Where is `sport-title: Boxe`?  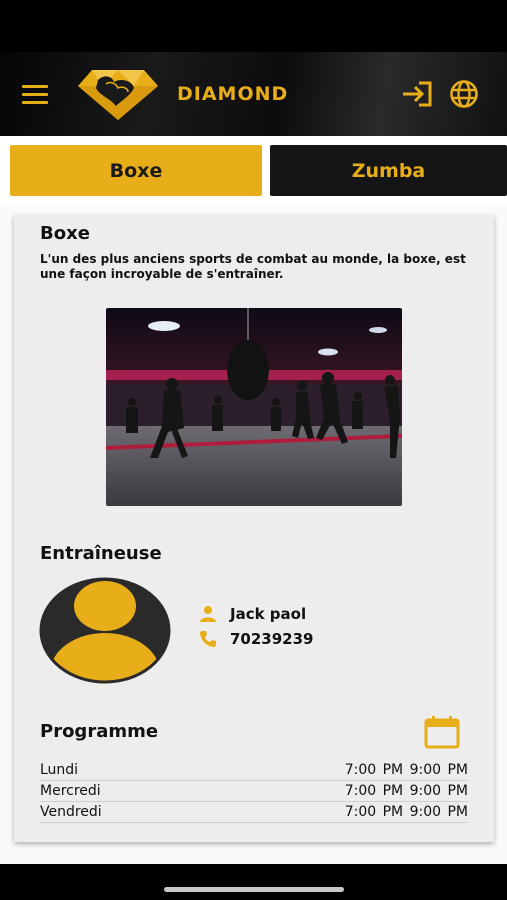
sport-title: Boxe is located at coordinates (65, 233).